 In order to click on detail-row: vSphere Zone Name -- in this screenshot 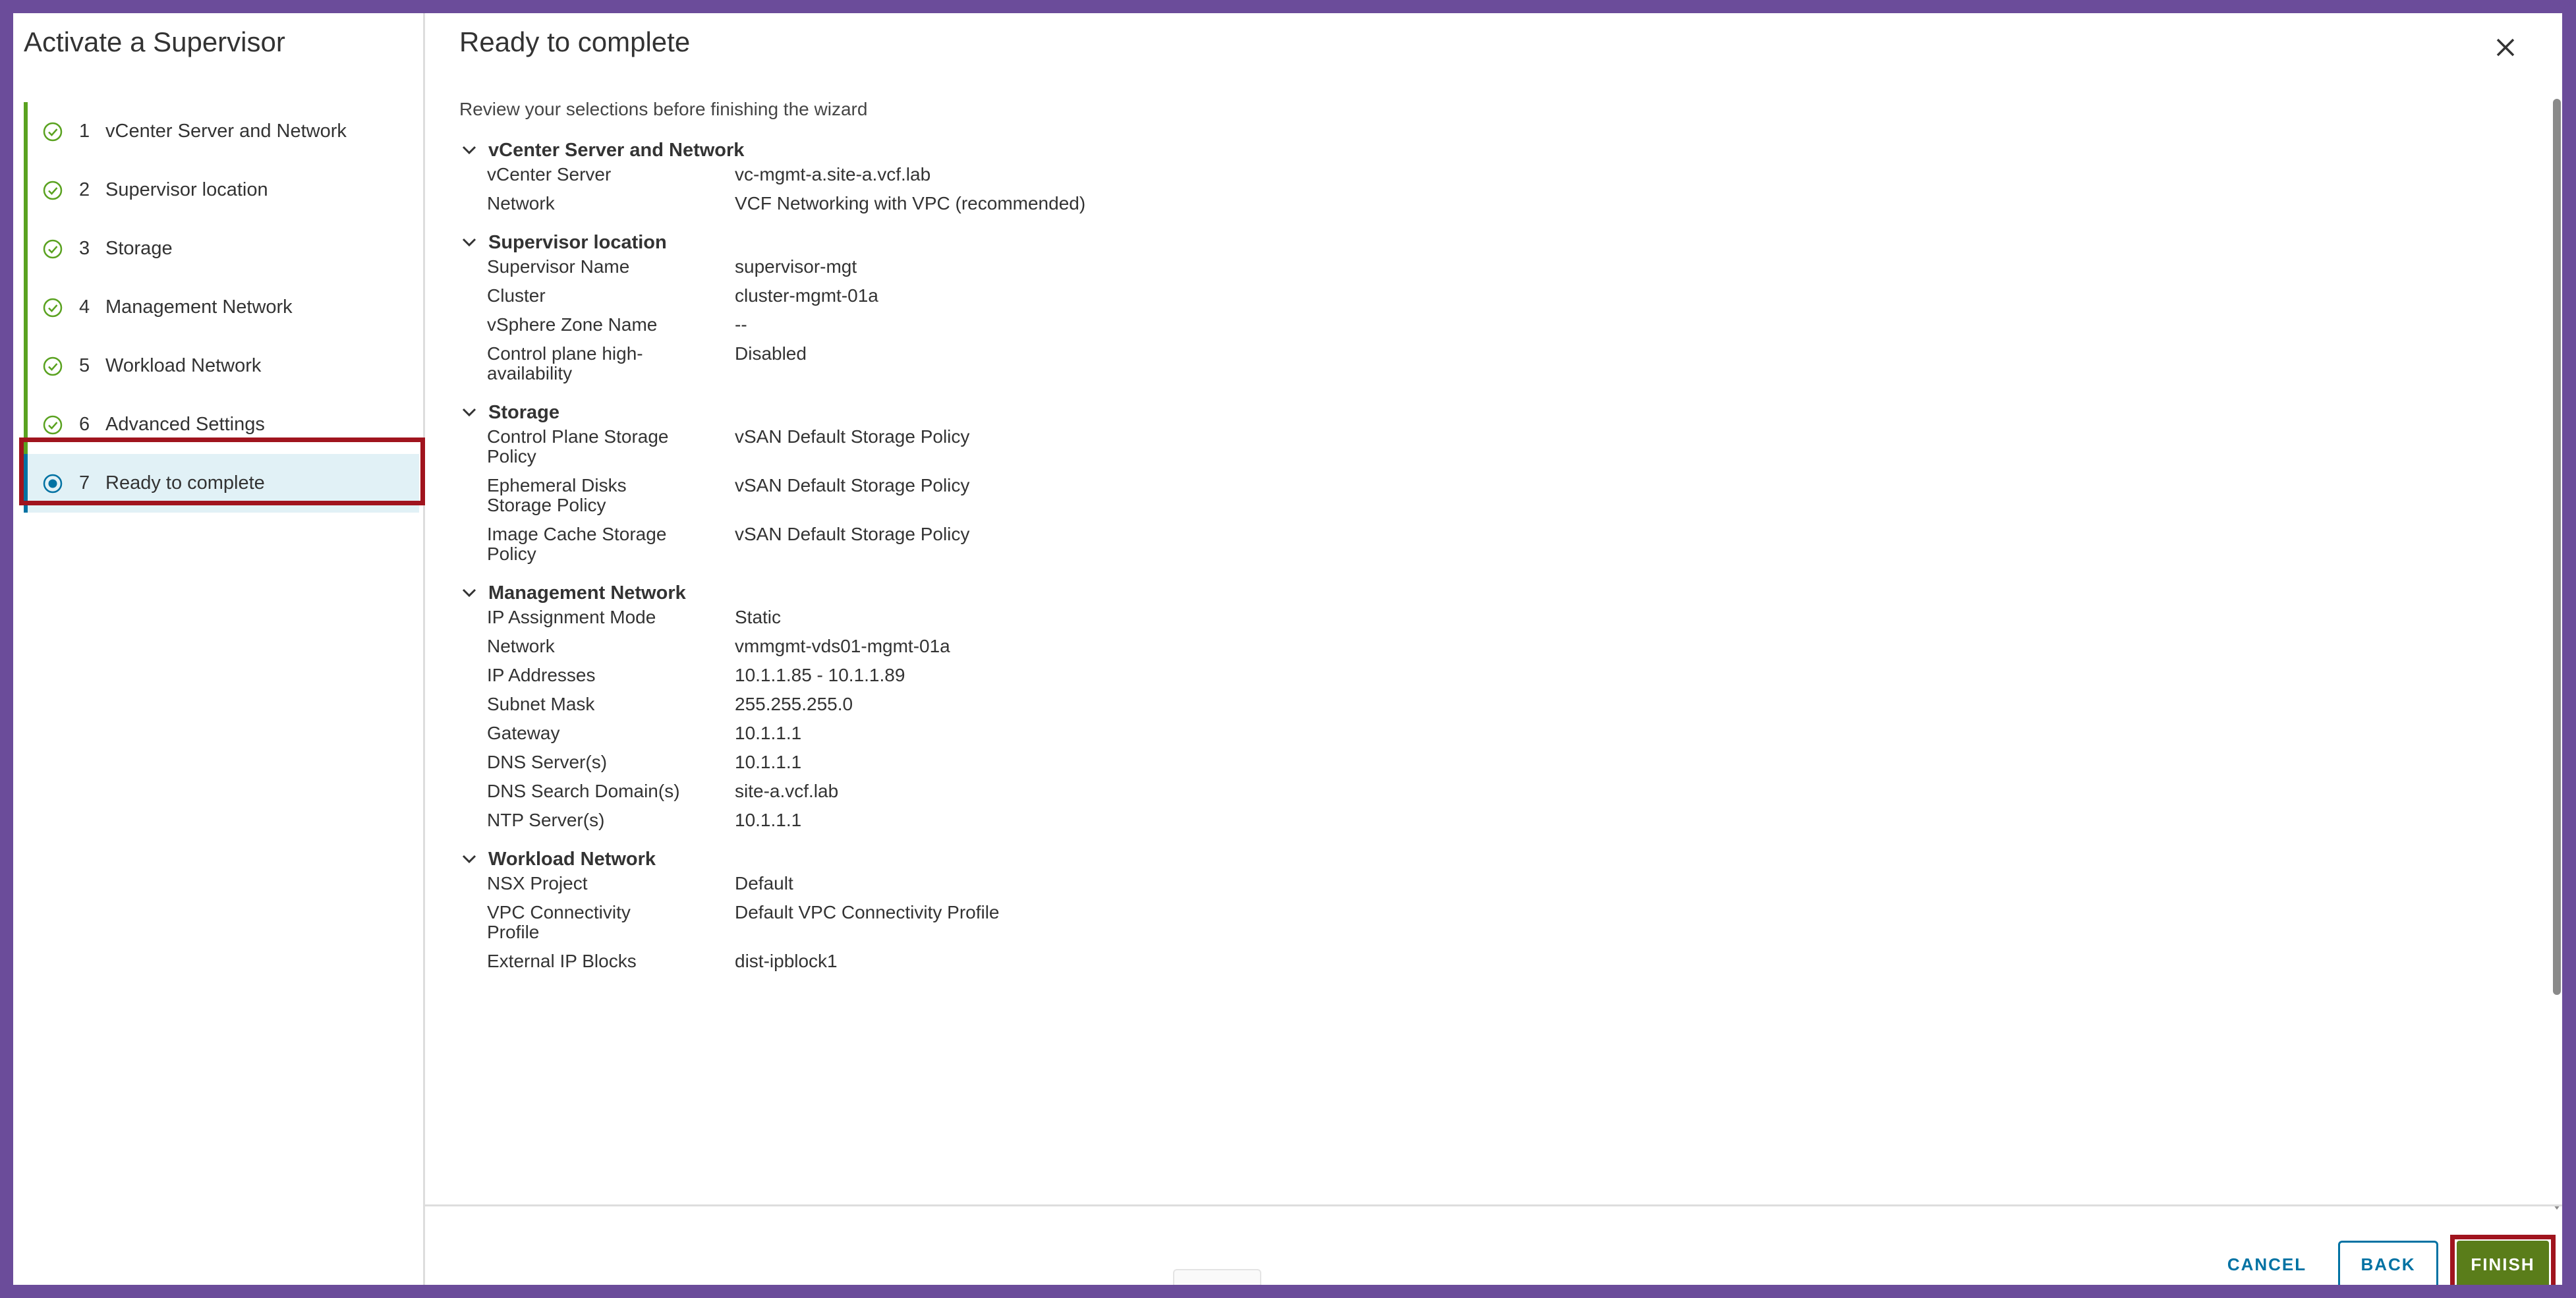, I will do `click(1495, 325)`.